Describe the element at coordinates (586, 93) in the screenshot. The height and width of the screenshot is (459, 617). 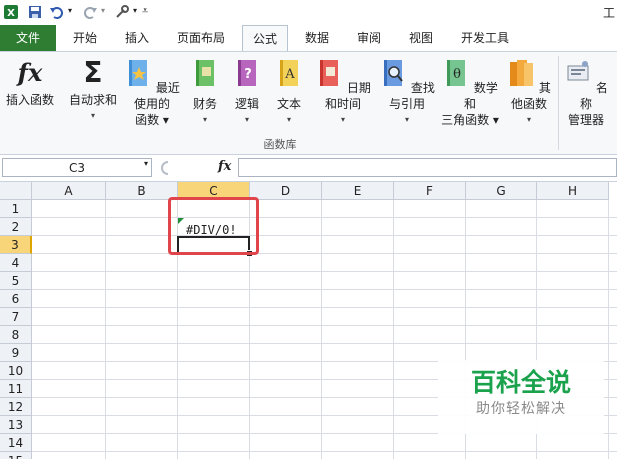
I see `name-manager-button: 名称 管理器` at that location.